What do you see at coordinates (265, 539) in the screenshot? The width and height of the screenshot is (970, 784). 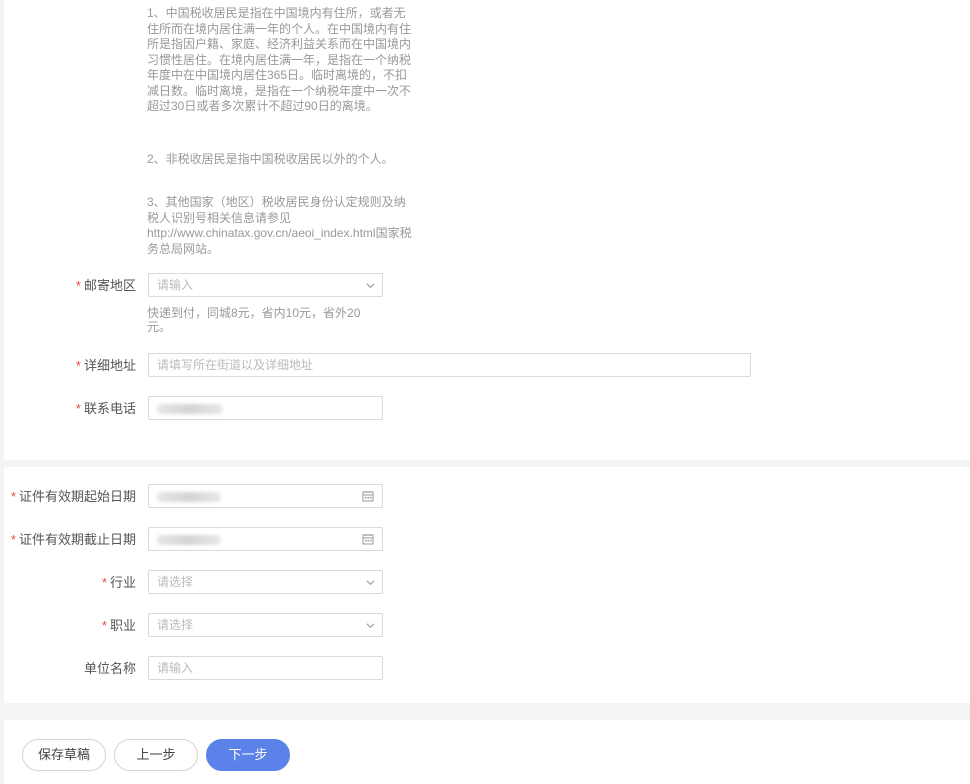 I see `id-end-date-picker` at bounding box center [265, 539].